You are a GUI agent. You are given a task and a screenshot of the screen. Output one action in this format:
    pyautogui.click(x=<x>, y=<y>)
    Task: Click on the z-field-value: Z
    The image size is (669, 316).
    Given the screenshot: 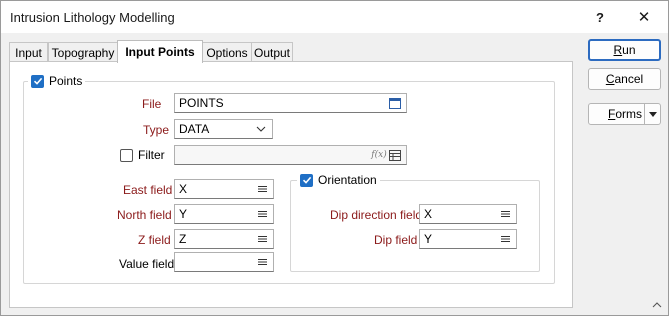 What is the action you would take?
    pyautogui.click(x=183, y=239)
    